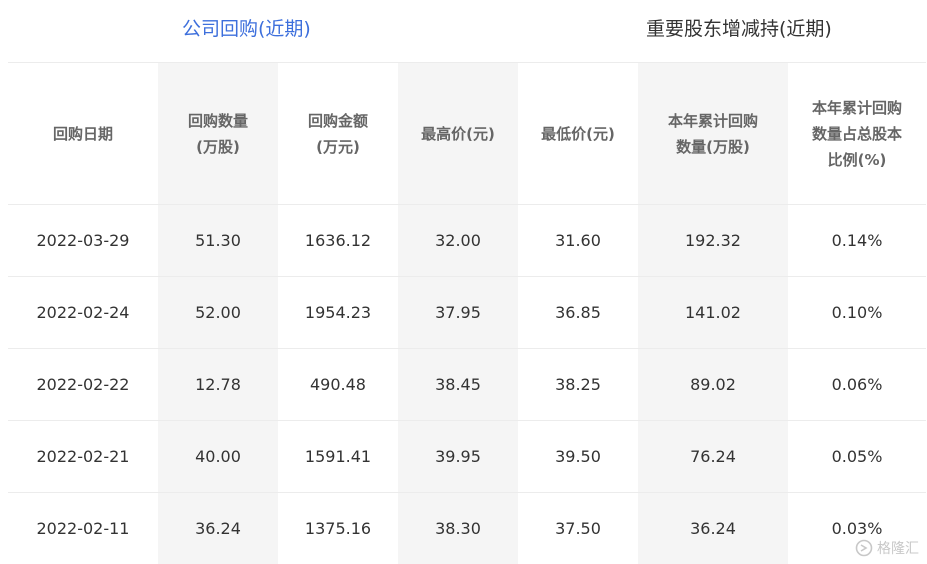  I want to click on cell-quantity: 52.00, so click(218, 312).